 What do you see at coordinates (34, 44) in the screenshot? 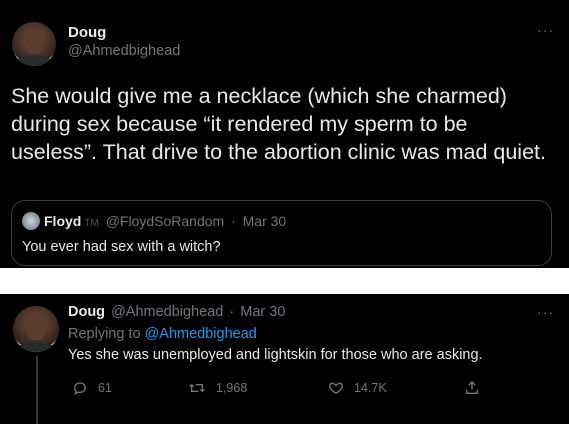
I see `author-avatar` at bounding box center [34, 44].